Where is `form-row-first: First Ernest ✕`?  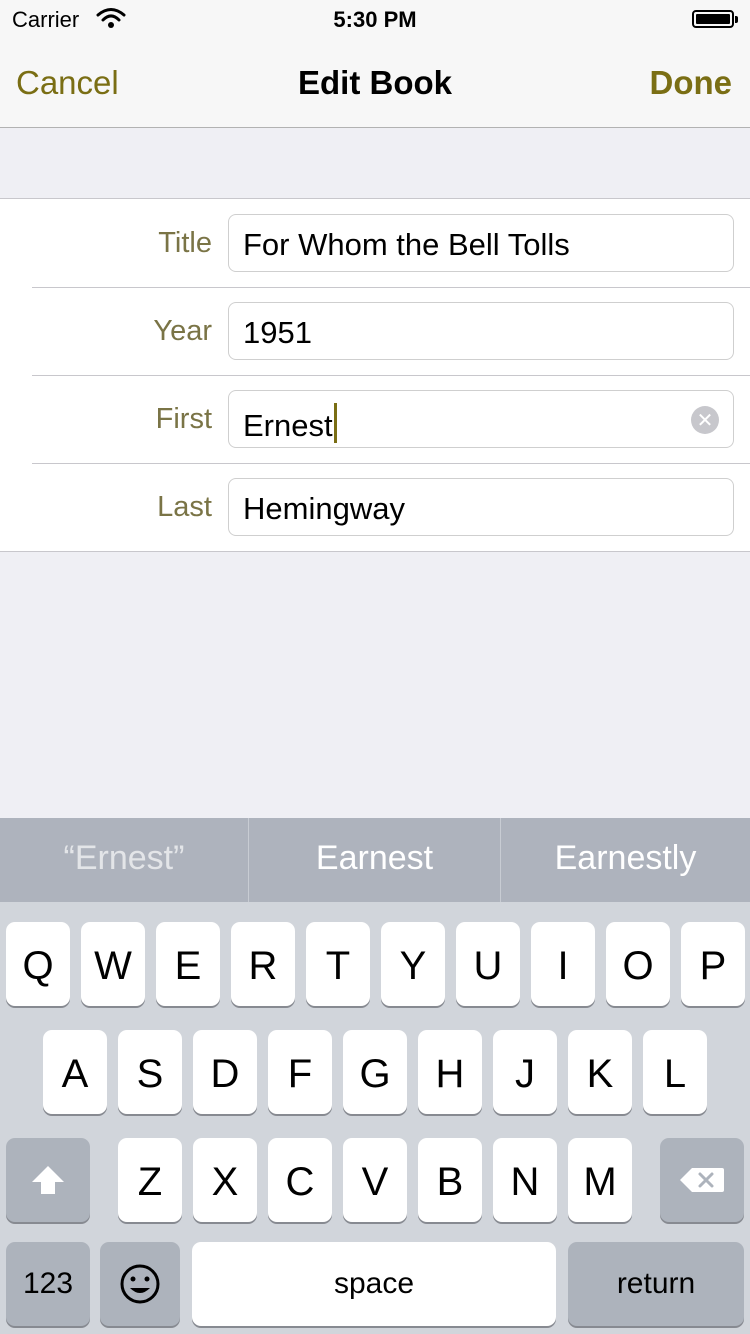 form-row-first: First Ernest ✕ is located at coordinates (375, 419).